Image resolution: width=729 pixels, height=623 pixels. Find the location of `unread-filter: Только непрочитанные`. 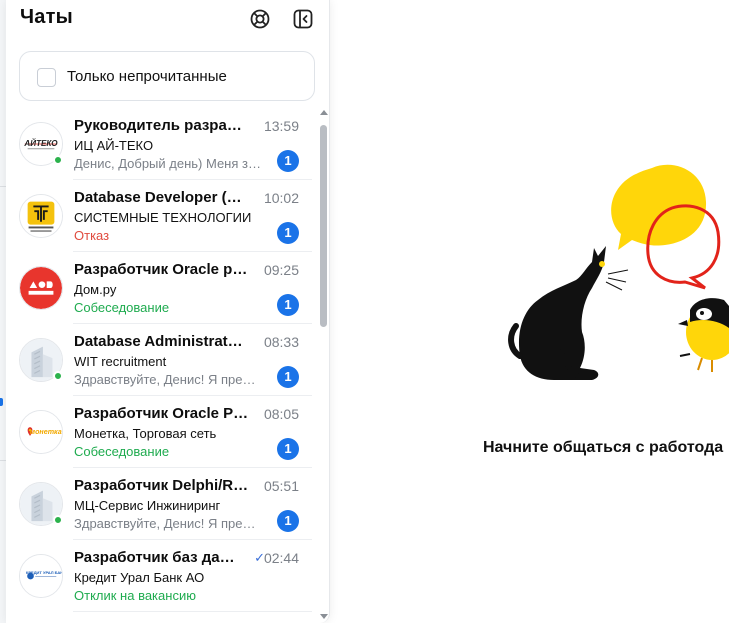

unread-filter: Только непрочитанные is located at coordinates (167, 76).